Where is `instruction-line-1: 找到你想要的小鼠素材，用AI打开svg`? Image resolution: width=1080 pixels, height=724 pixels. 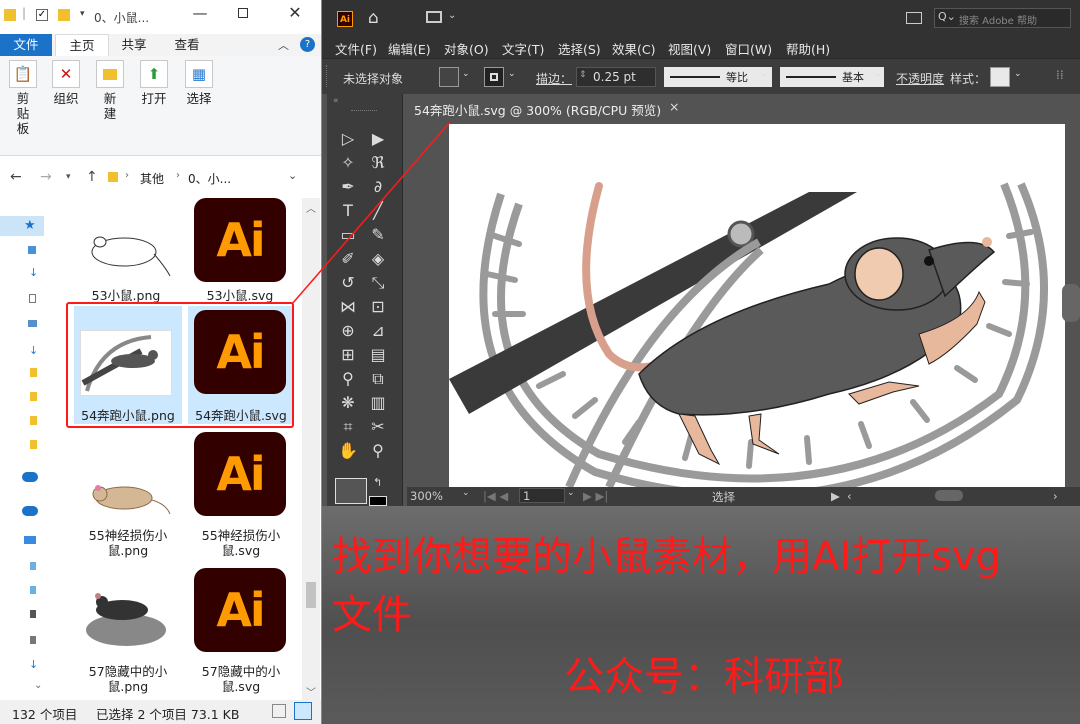 instruction-line-1: 找到你想要的小鼠素材，用AI打开svg is located at coordinates (667, 557).